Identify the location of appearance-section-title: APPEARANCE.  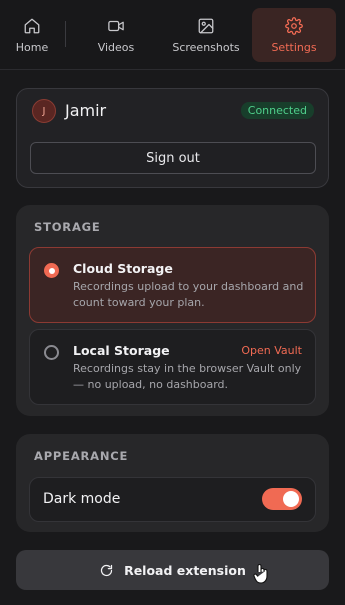
(81, 456).